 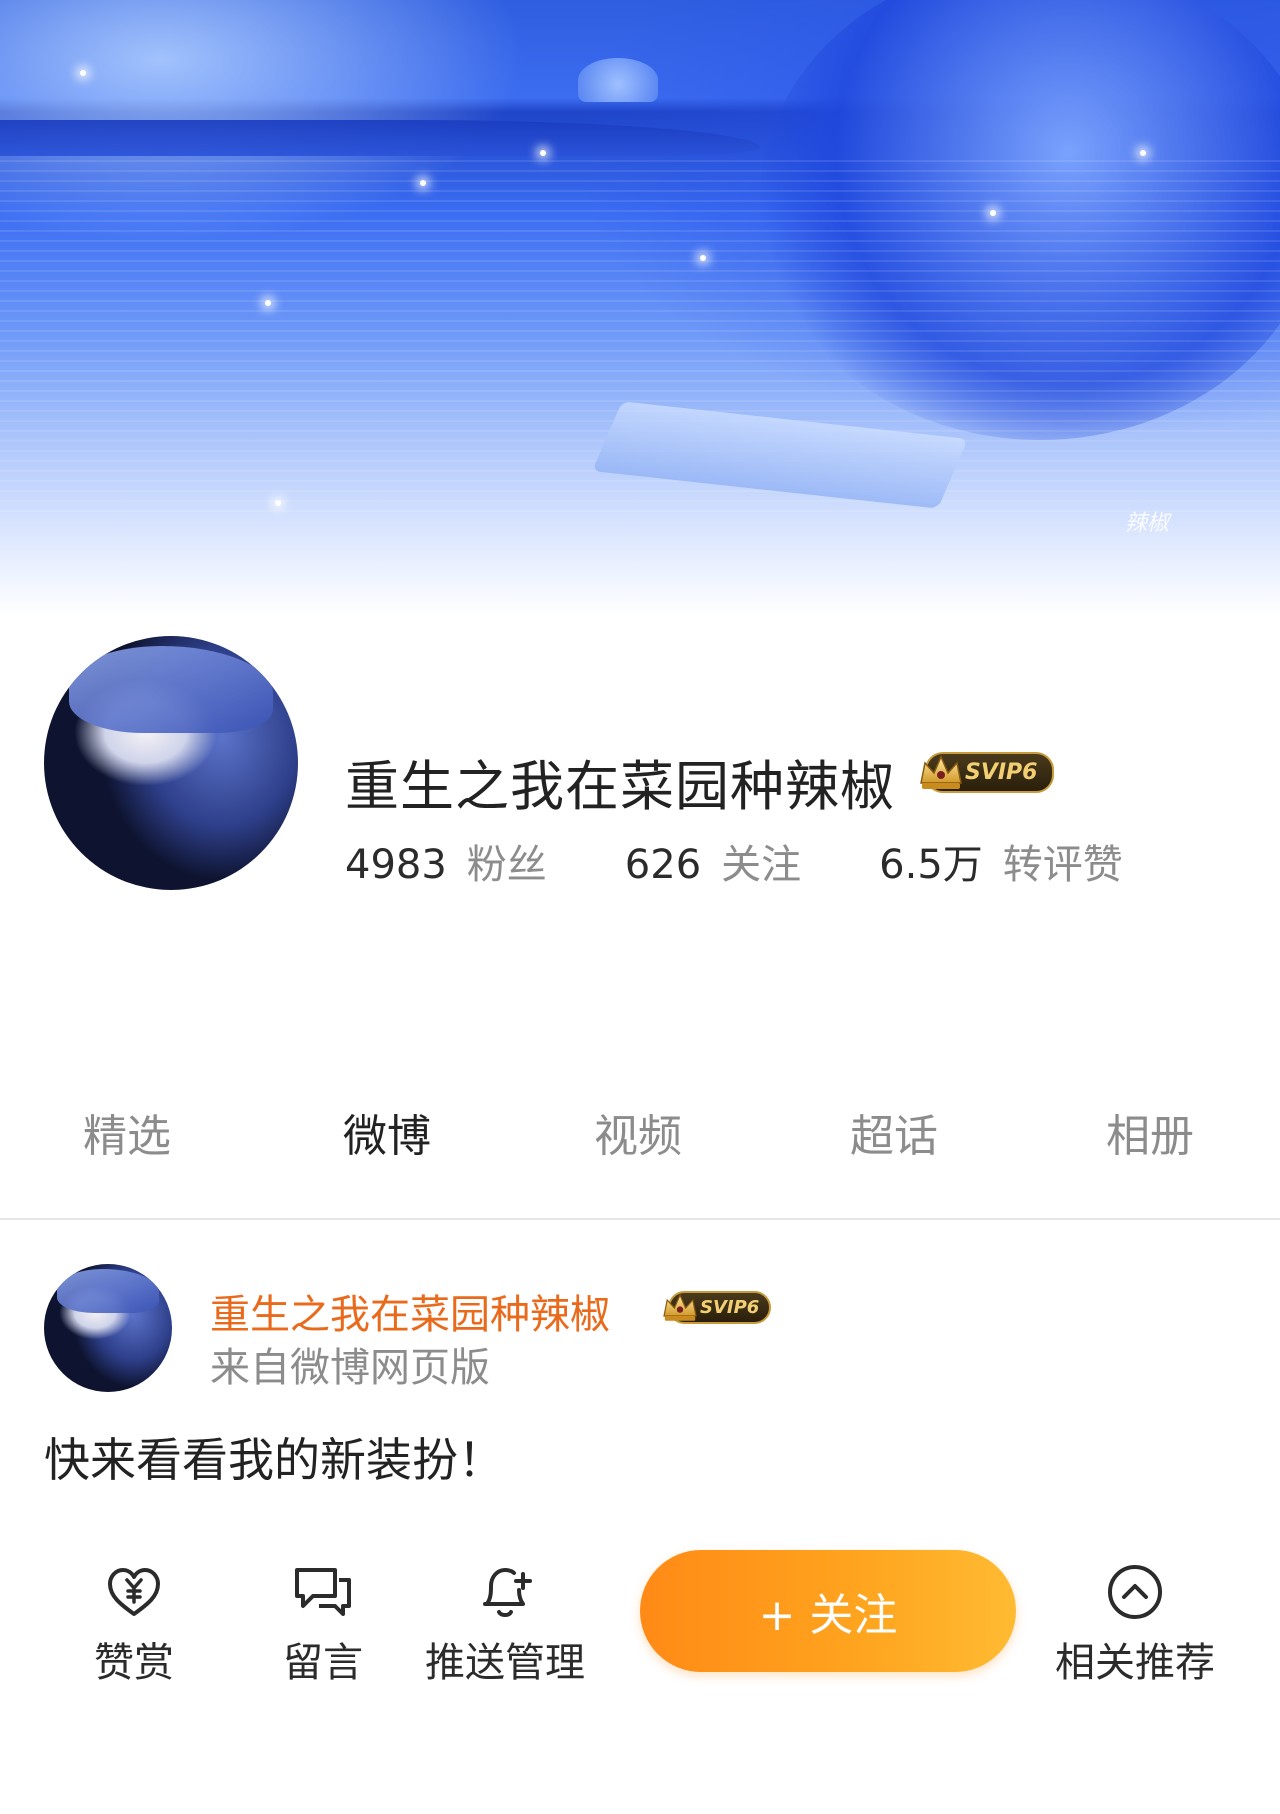 What do you see at coordinates (134, 1592) in the screenshot?
I see `heart-yen-icon` at bounding box center [134, 1592].